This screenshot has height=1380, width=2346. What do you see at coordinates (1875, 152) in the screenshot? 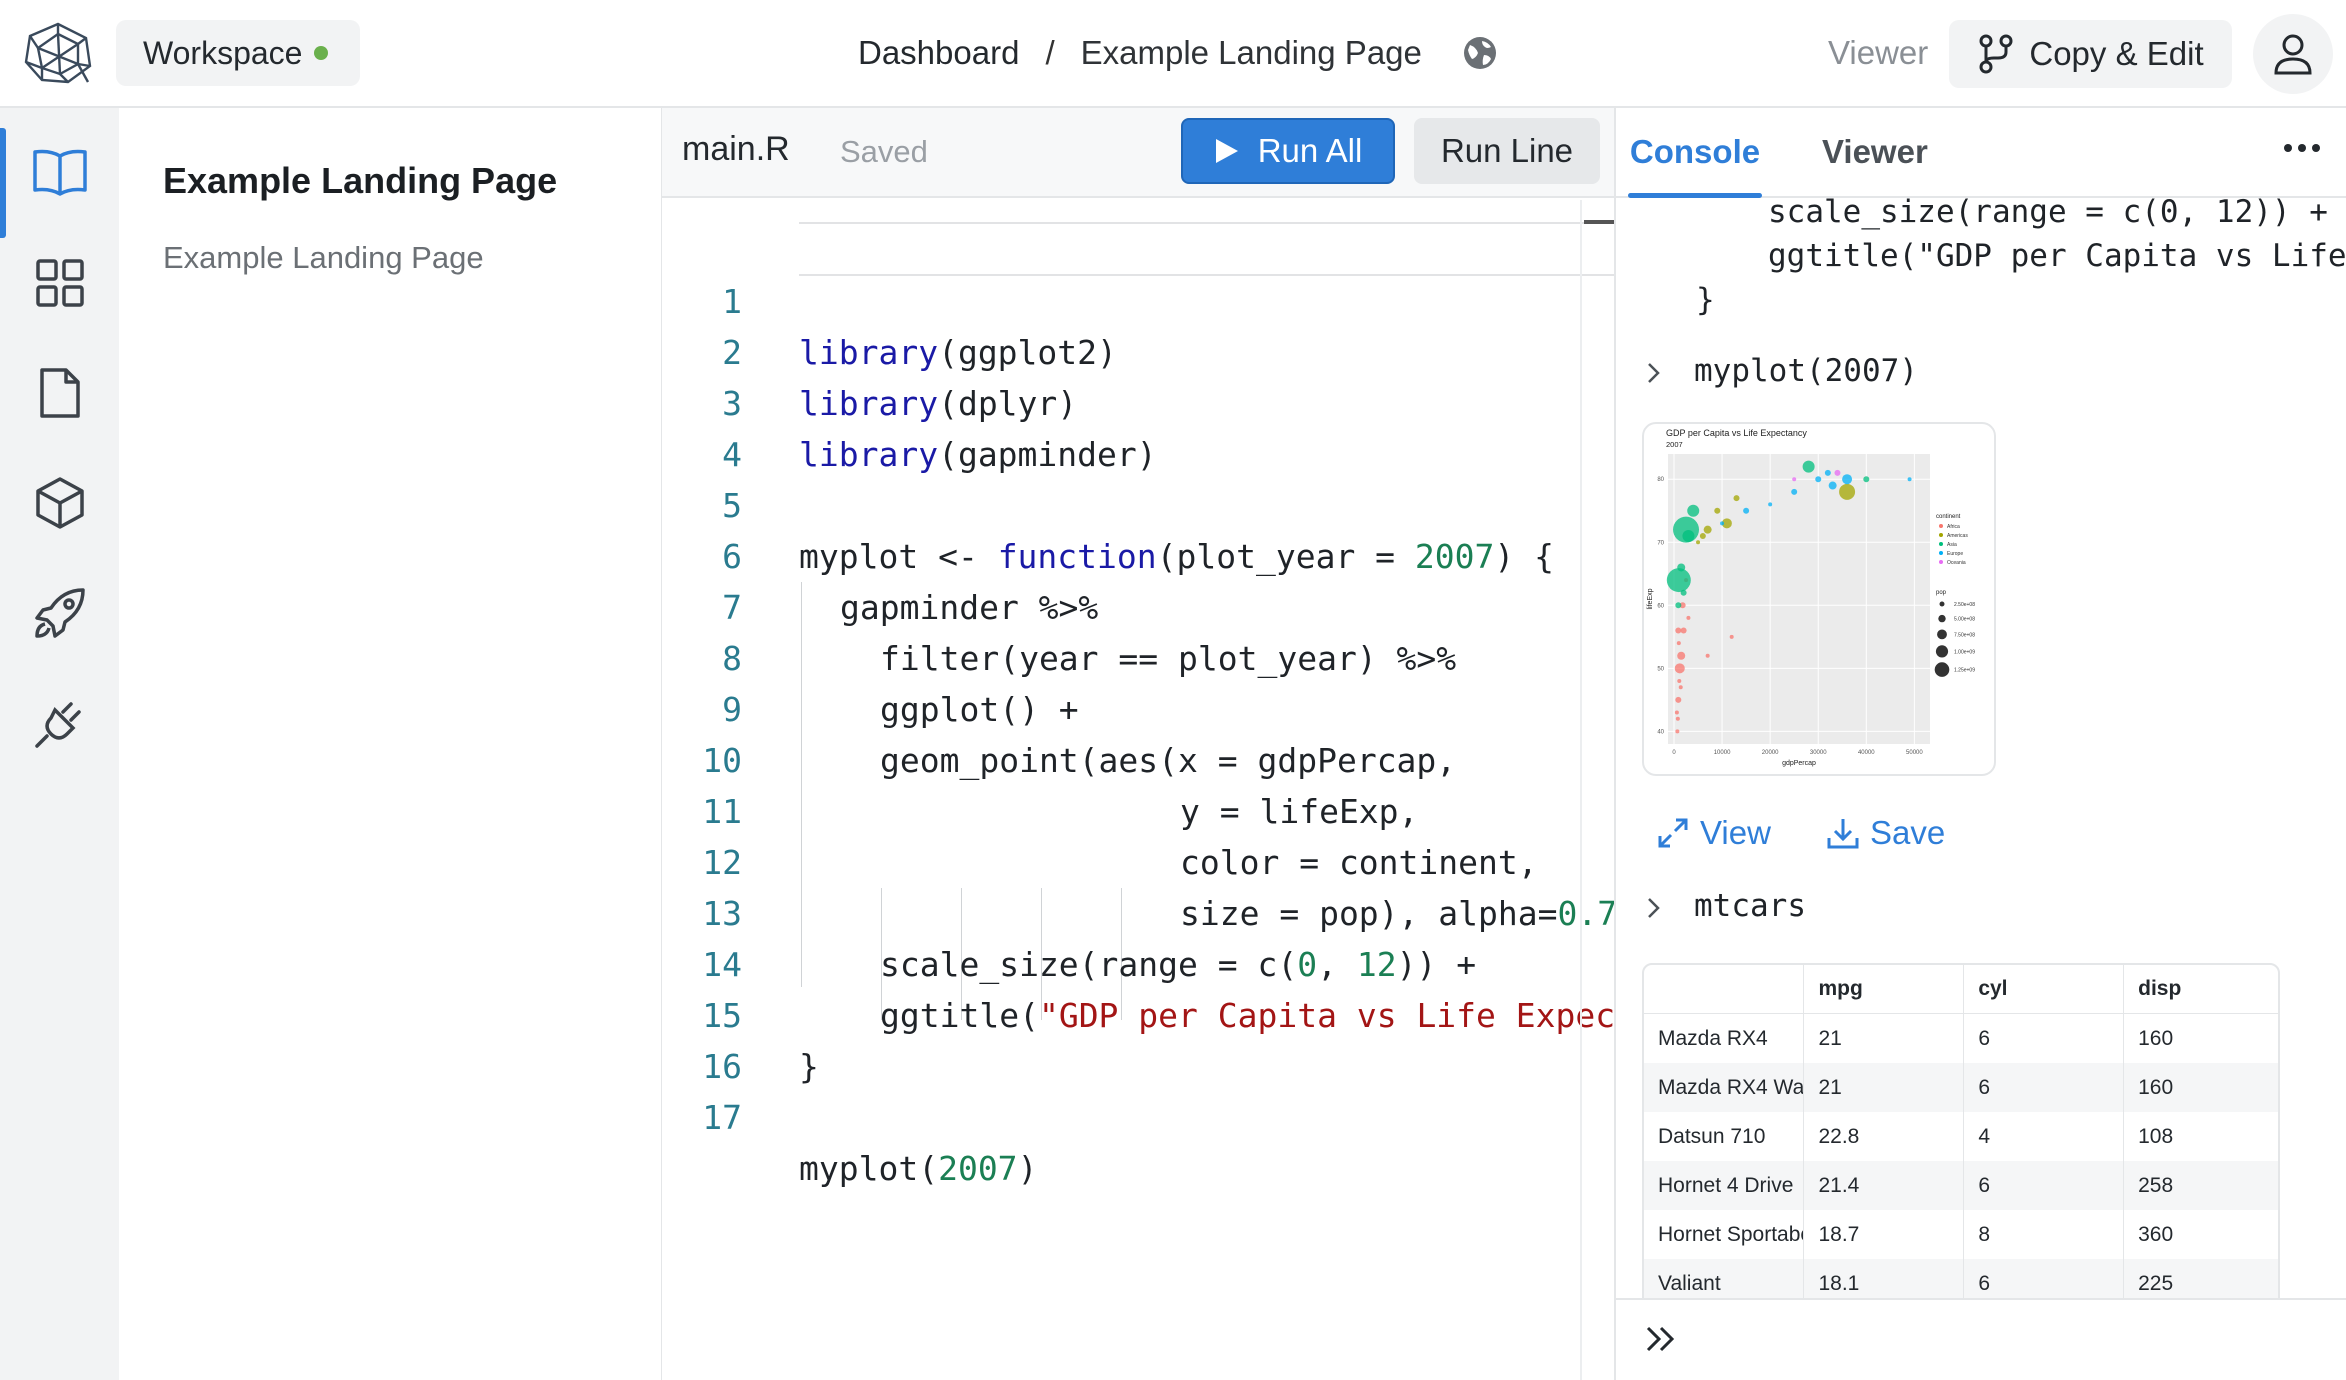
I see `tab-viewer: Viewer` at bounding box center [1875, 152].